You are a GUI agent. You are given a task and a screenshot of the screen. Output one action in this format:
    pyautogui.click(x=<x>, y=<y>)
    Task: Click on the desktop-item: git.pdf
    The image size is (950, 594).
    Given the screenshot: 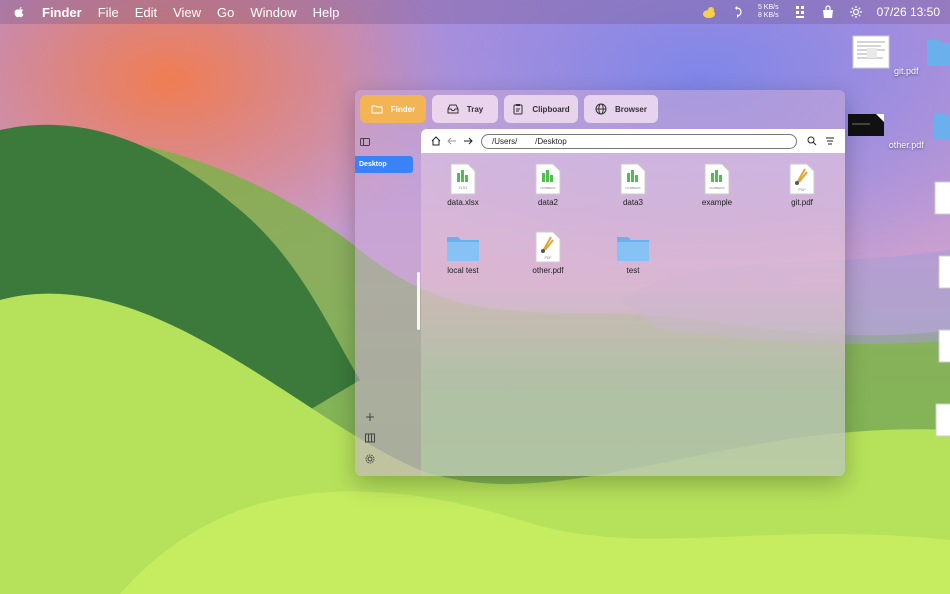 What is the action you would take?
    pyautogui.click(x=885, y=55)
    